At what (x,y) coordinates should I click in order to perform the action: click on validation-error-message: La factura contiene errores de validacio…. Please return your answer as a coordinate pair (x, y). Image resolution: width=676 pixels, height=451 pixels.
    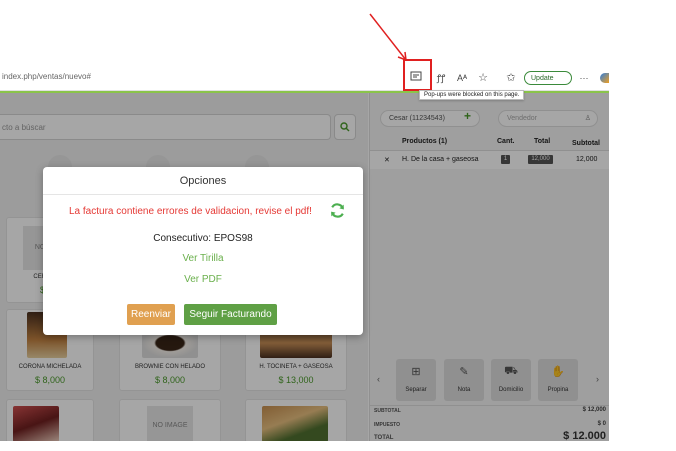
    Looking at the image, I should click on (190, 211).